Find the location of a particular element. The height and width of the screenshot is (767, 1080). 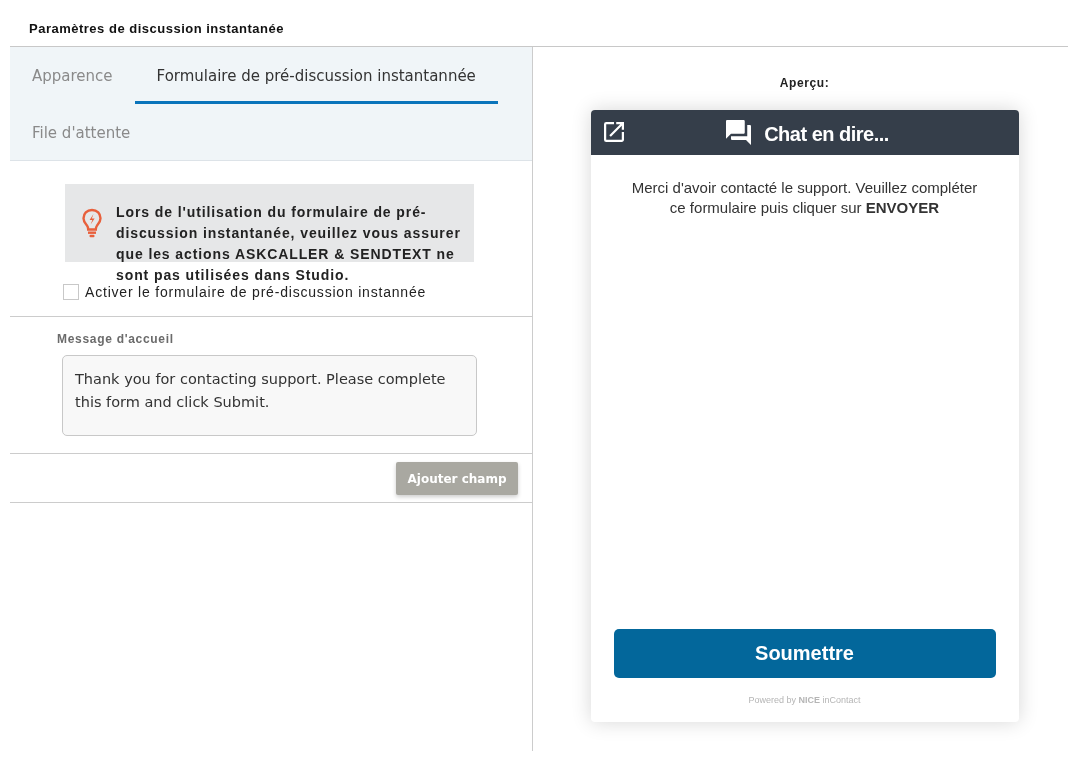

page-title: Paramètres de discussion instantanée is located at coordinates (156, 28).